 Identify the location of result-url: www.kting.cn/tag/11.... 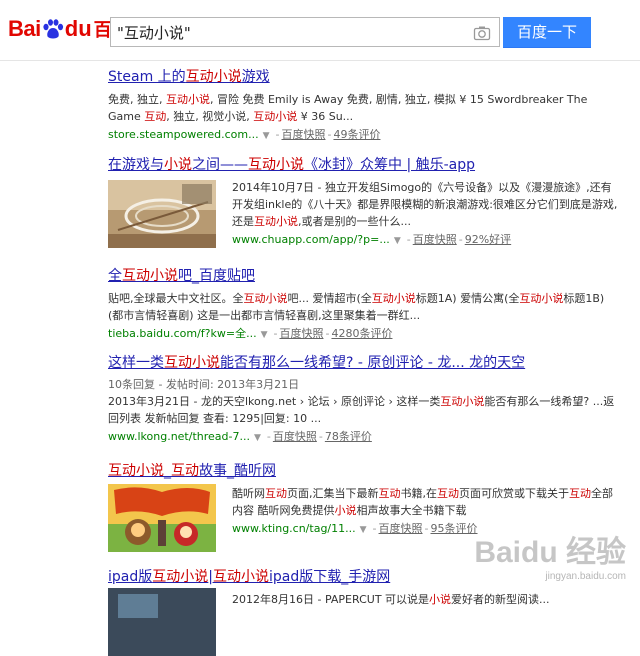
(294, 528).